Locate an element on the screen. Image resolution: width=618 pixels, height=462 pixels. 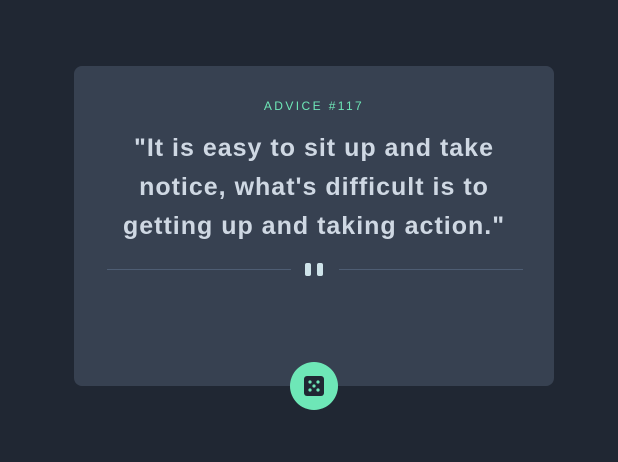
advice-id: ADVICE #117 is located at coordinates (314, 106).